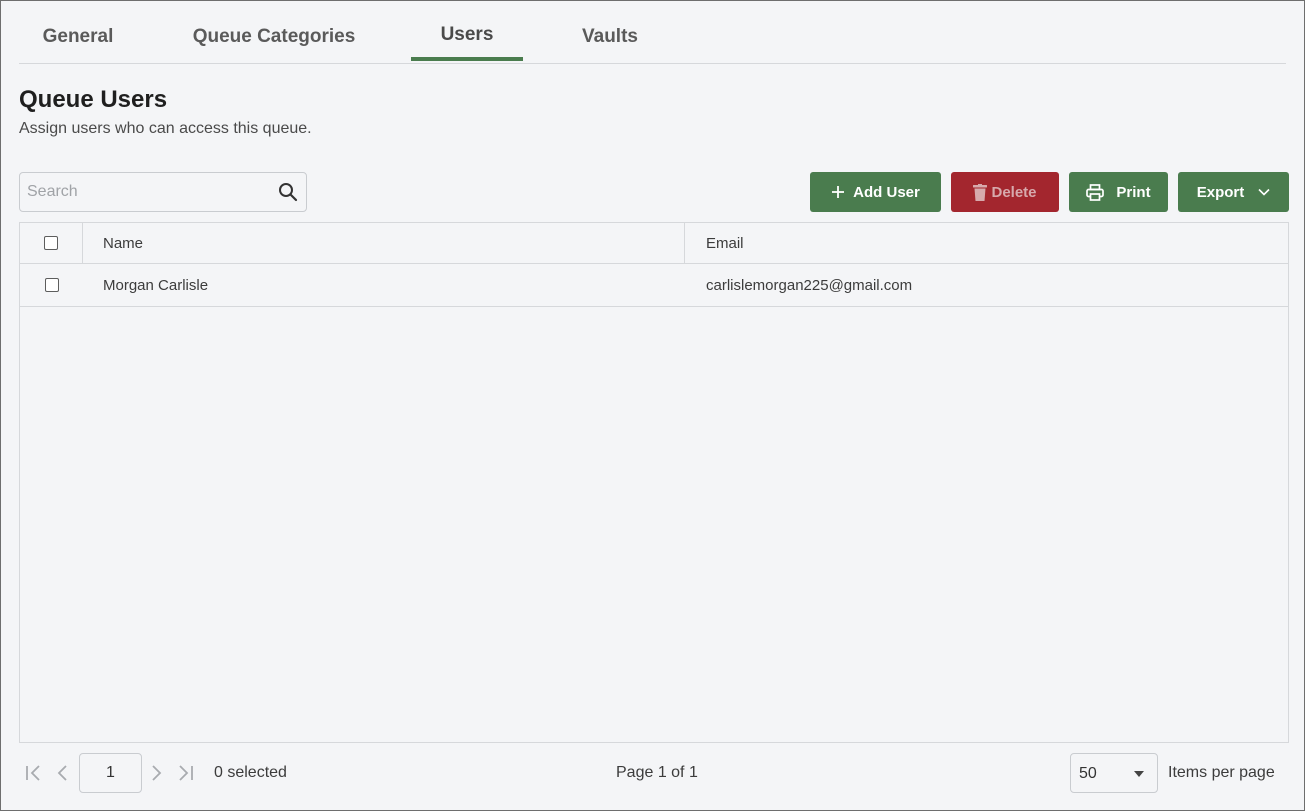 This screenshot has height=811, width=1305. I want to click on next-page-icon, so click(157, 773).